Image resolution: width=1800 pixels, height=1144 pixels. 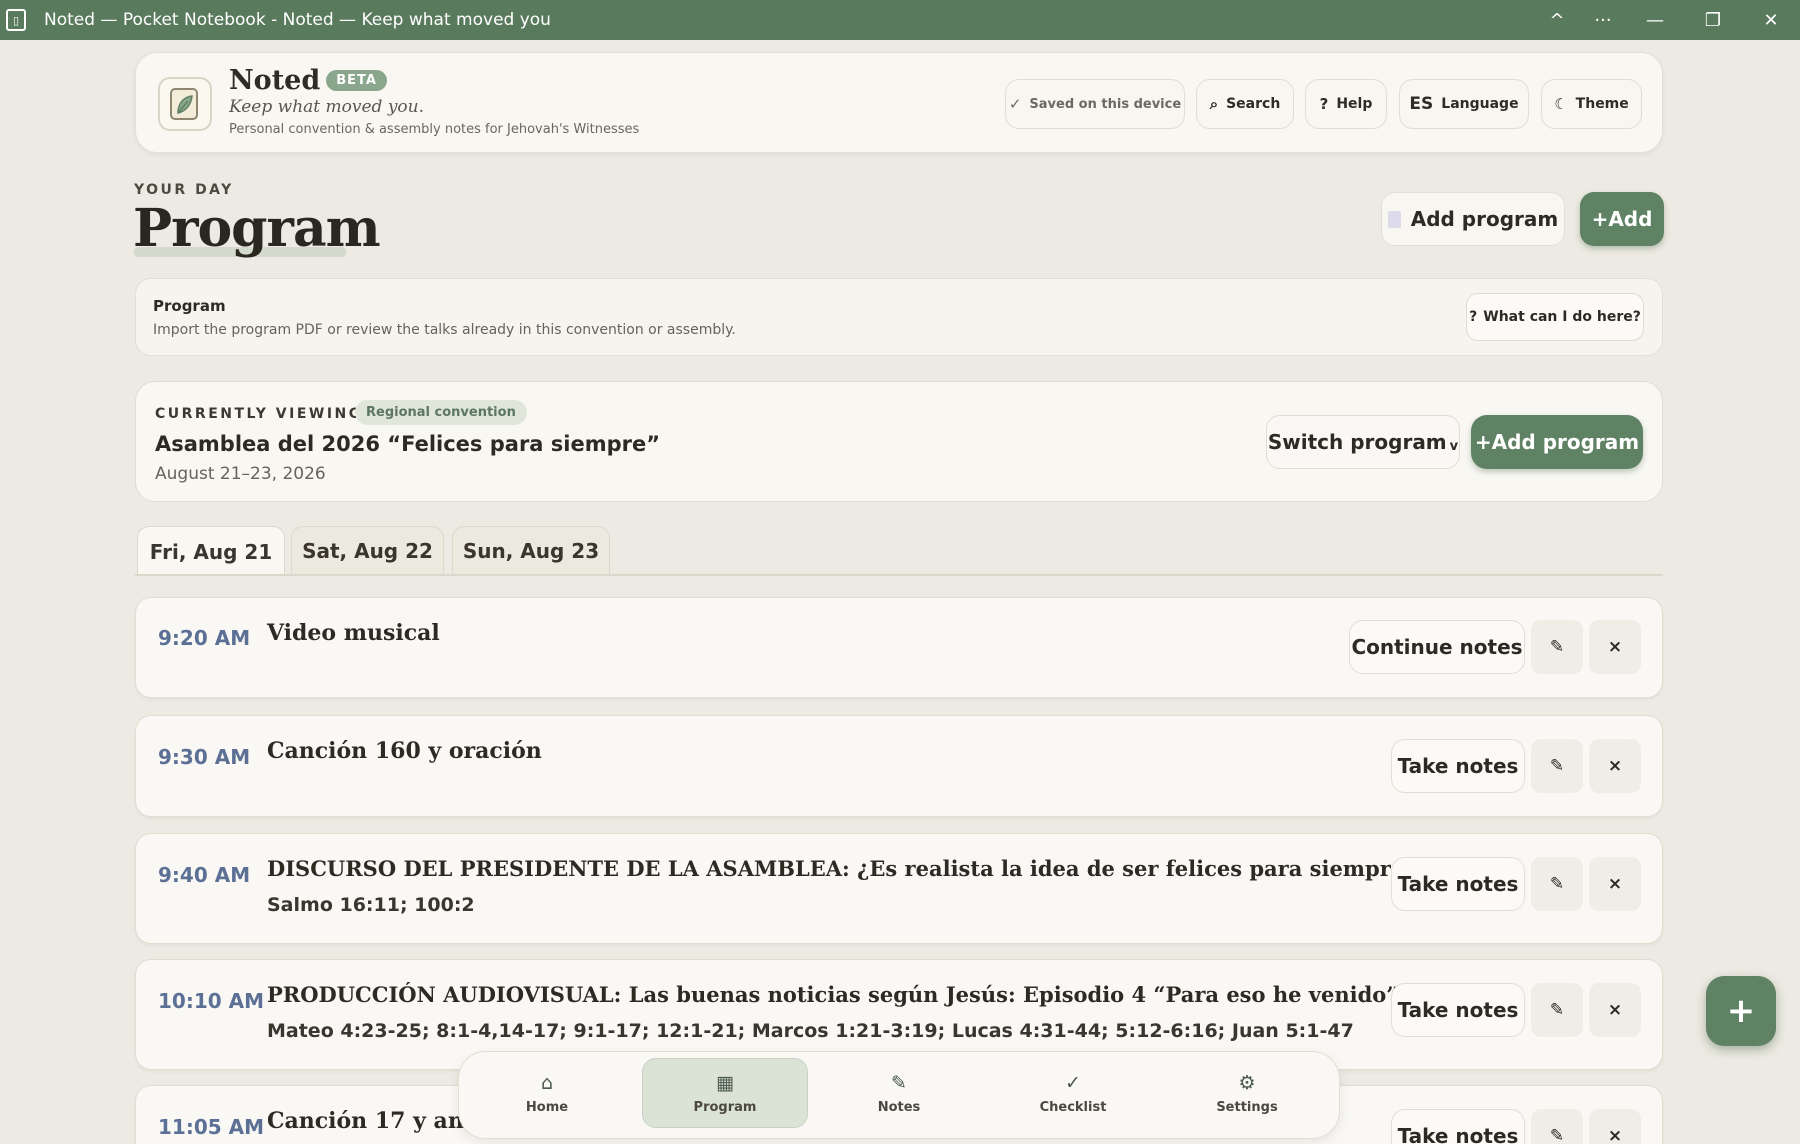 I want to click on moon-icon: ☾, so click(x=1561, y=104).